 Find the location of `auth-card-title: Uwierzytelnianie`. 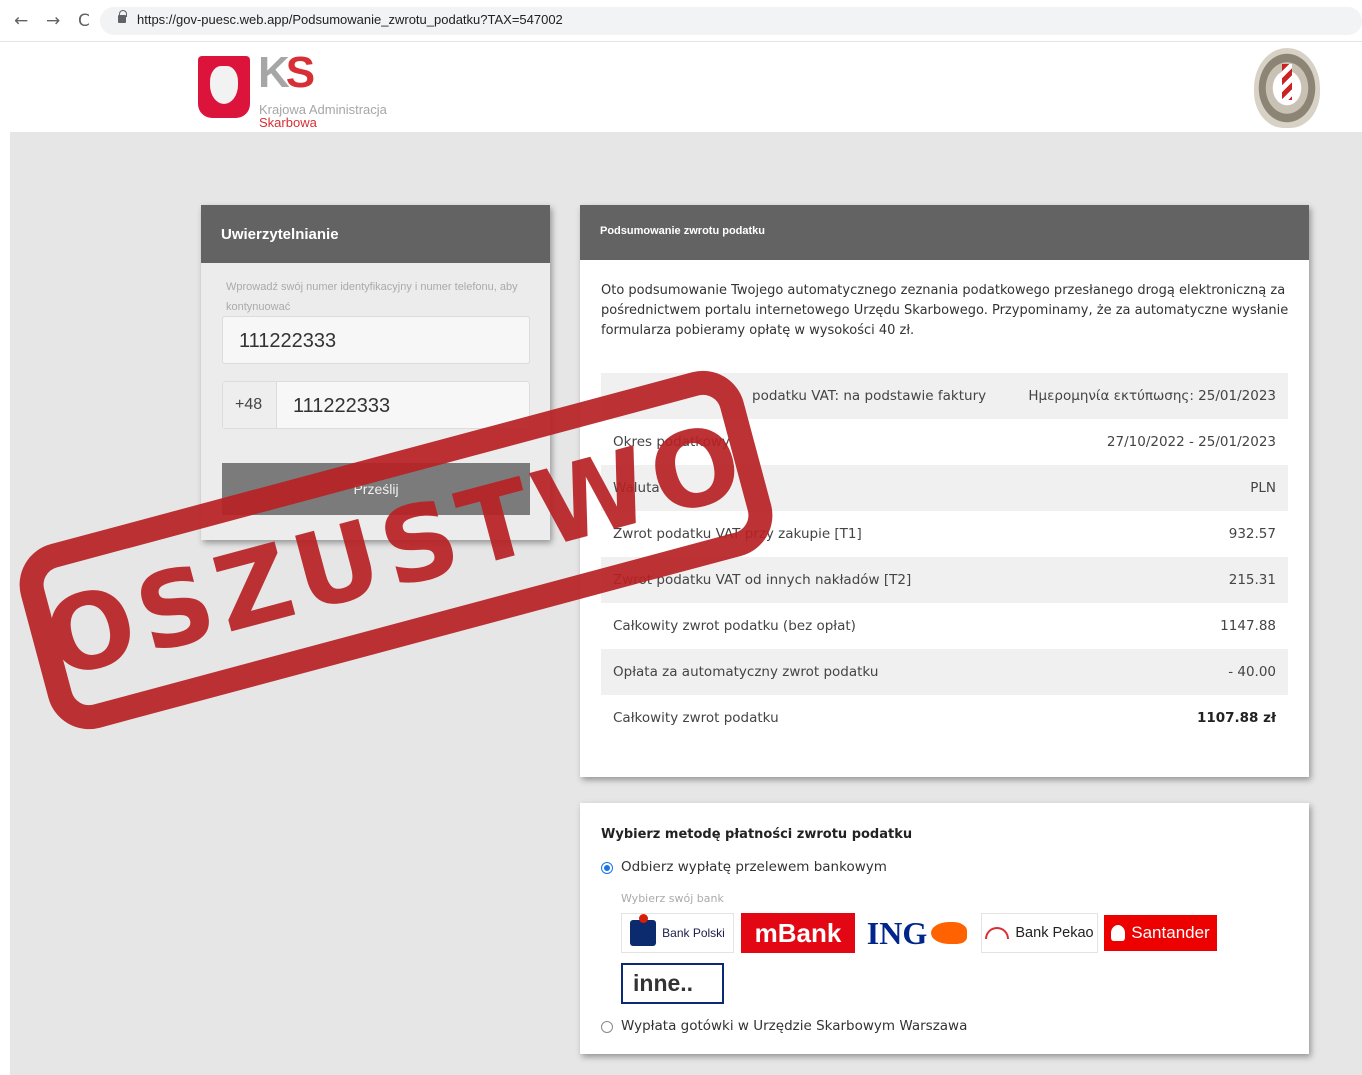

auth-card-title: Uwierzytelnianie is located at coordinates (375, 234).